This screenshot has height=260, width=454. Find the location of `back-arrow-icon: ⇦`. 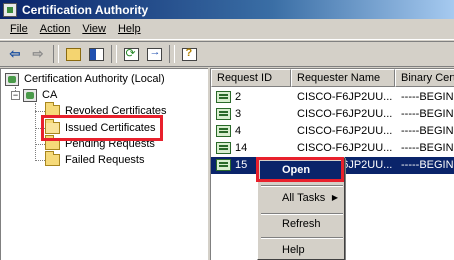

back-arrow-icon: ⇦ is located at coordinates (15, 54).